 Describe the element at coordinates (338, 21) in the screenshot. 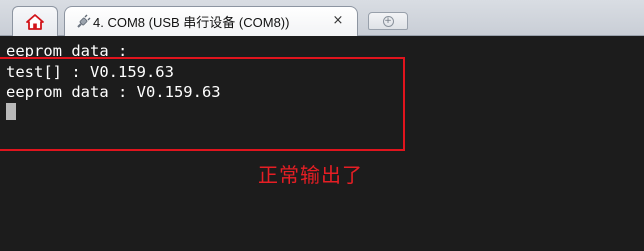

I see `close-icon: ×` at that location.